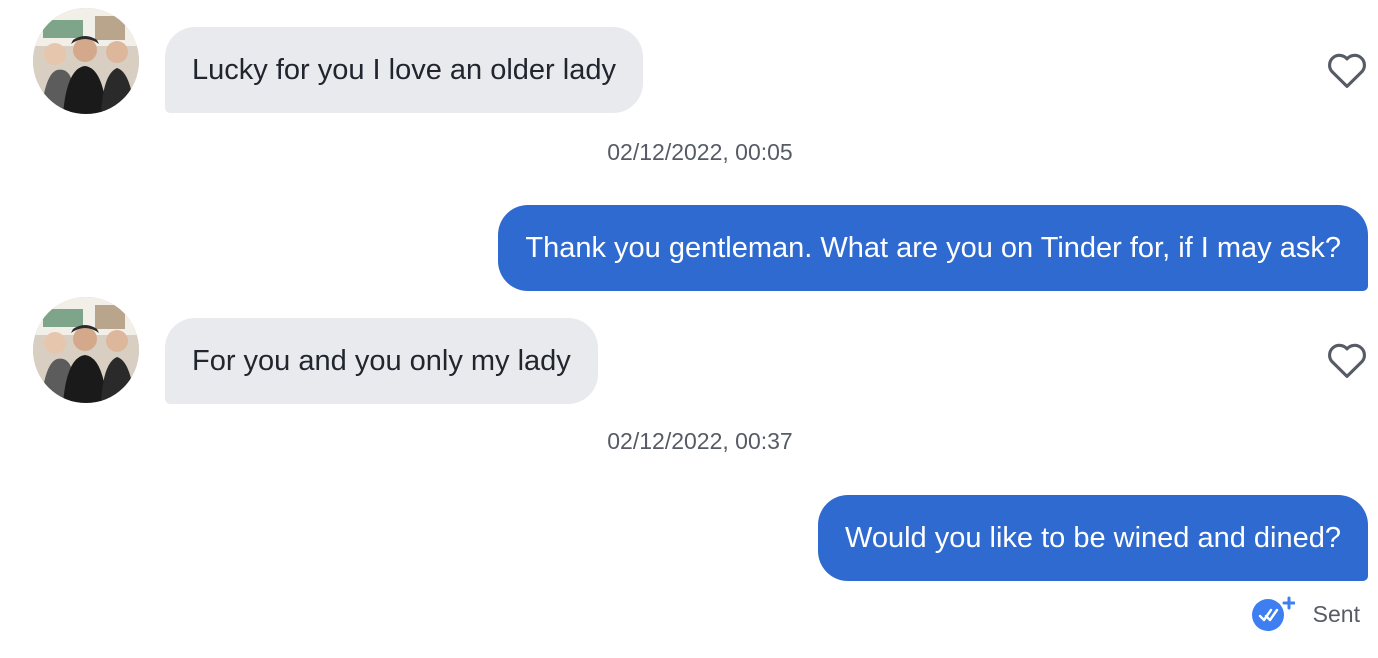 This screenshot has height=658, width=1378. I want to click on message-bubble-outgoing: Would you like to be wined and dined?, so click(1092, 538).